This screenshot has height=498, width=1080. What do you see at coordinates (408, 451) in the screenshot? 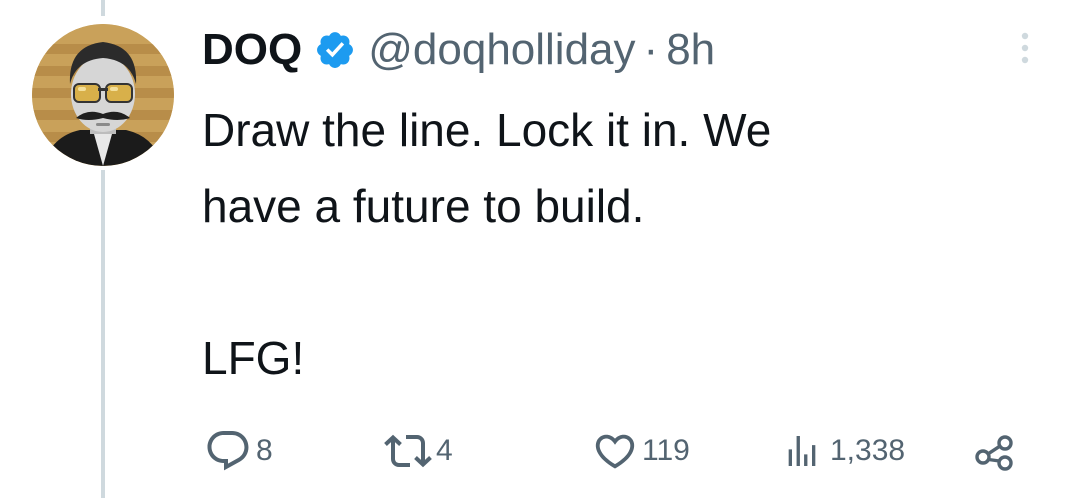
I see `retweet-icon` at bounding box center [408, 451].